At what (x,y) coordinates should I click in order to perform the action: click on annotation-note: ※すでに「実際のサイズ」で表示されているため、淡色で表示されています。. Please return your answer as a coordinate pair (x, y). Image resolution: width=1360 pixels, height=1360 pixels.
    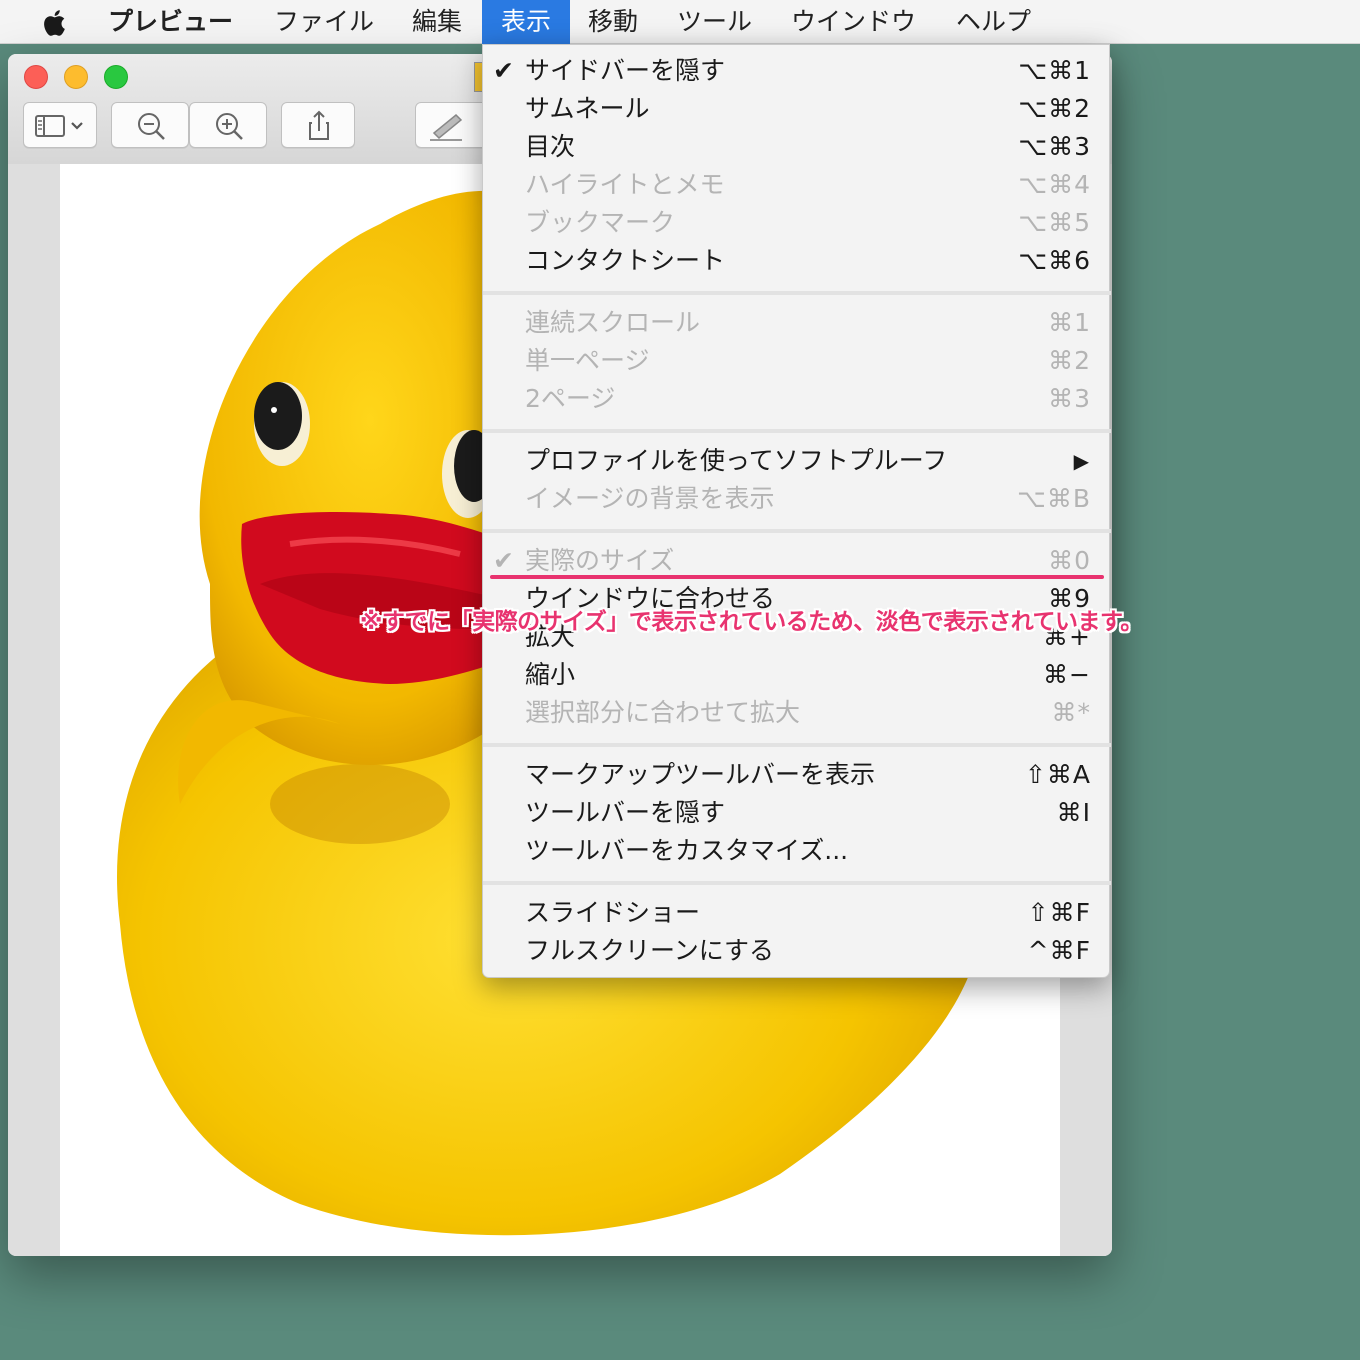
    Looking at the image, I should click on (751, 622).